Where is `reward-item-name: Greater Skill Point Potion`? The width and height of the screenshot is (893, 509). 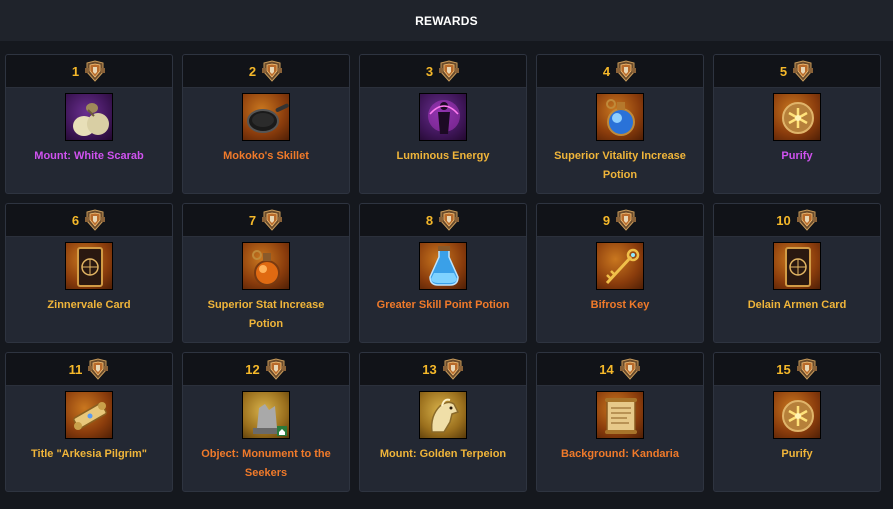 reward-item-name: Greater Skill Point Potion is located at coordinates (443, 305).